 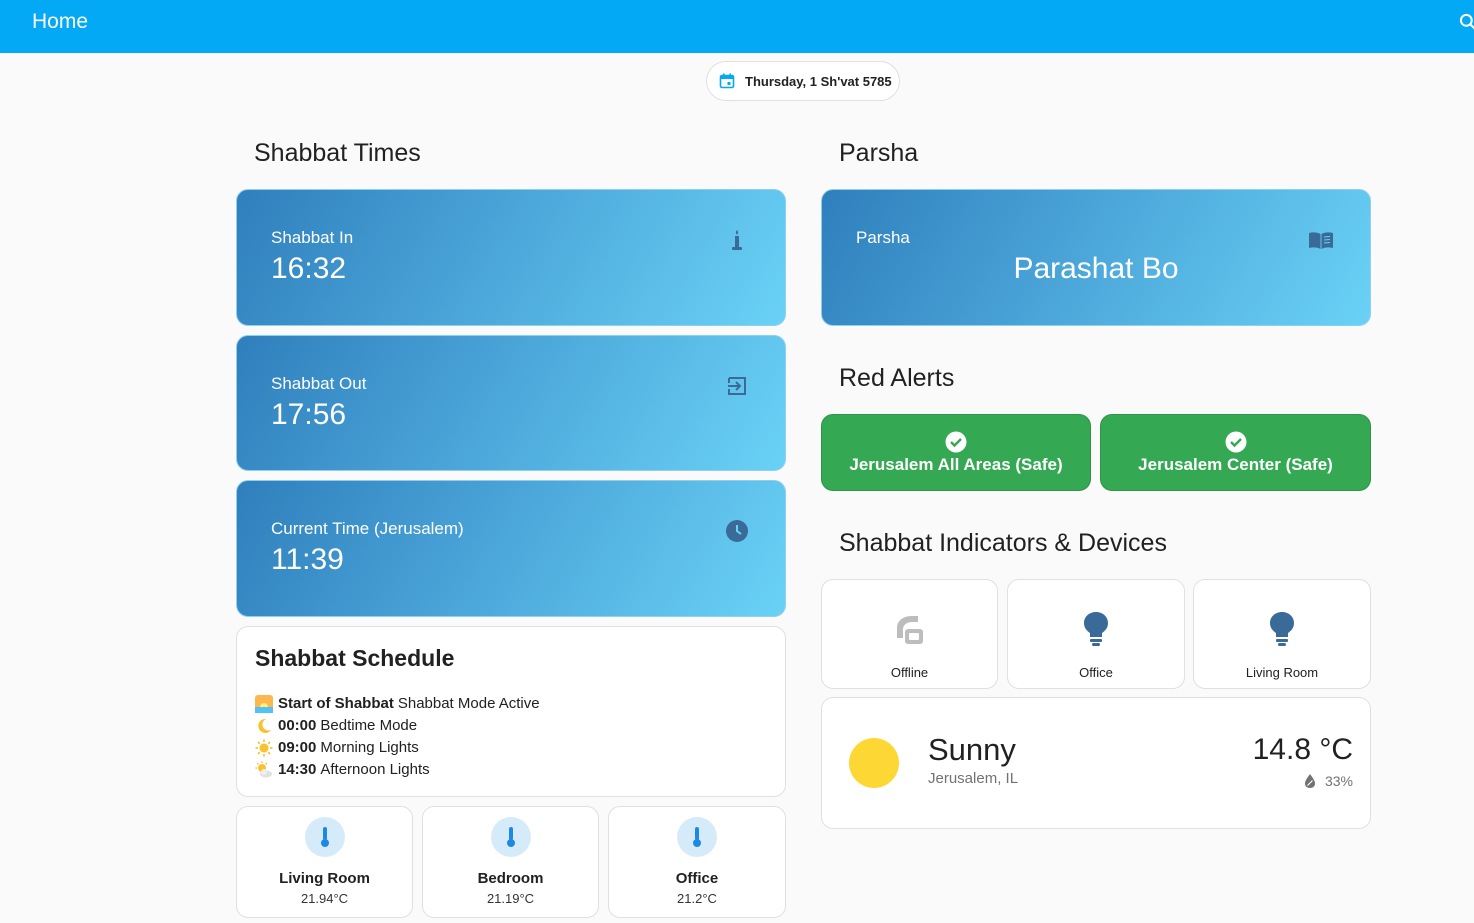 I want to click on page-title: Home, so click(x=60, y=21).